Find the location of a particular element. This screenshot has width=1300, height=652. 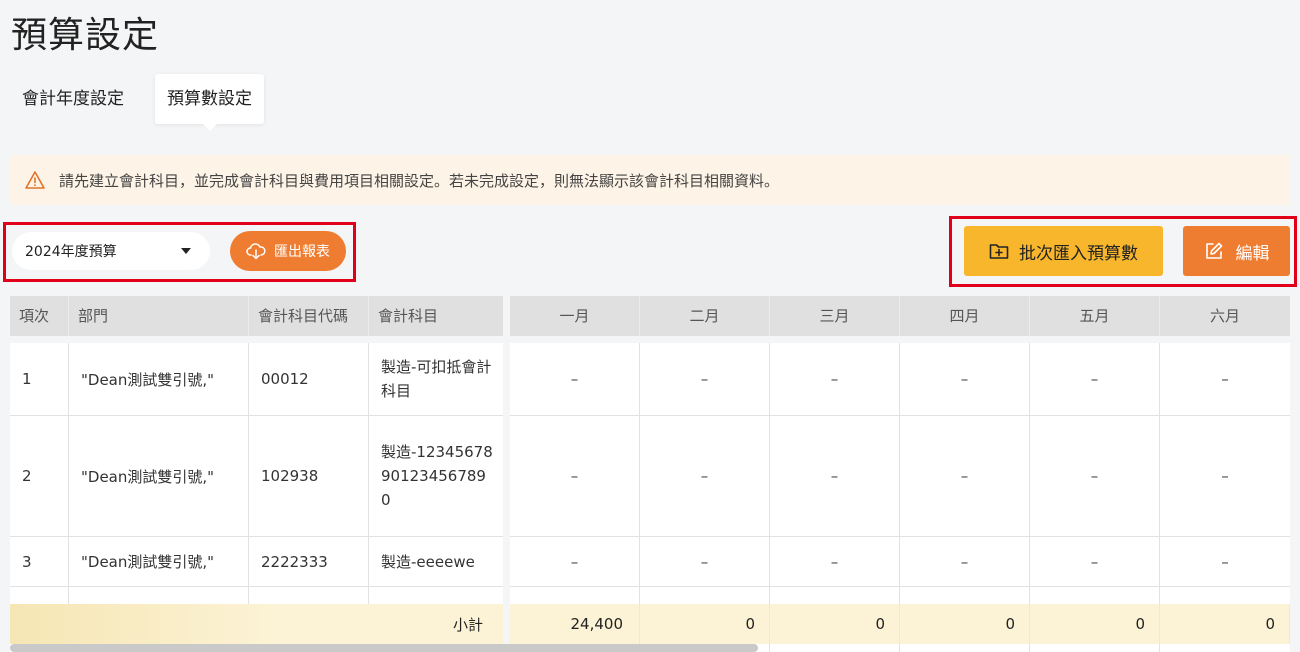

column-header-apr: 四月 is located at coordinates (965, 316).